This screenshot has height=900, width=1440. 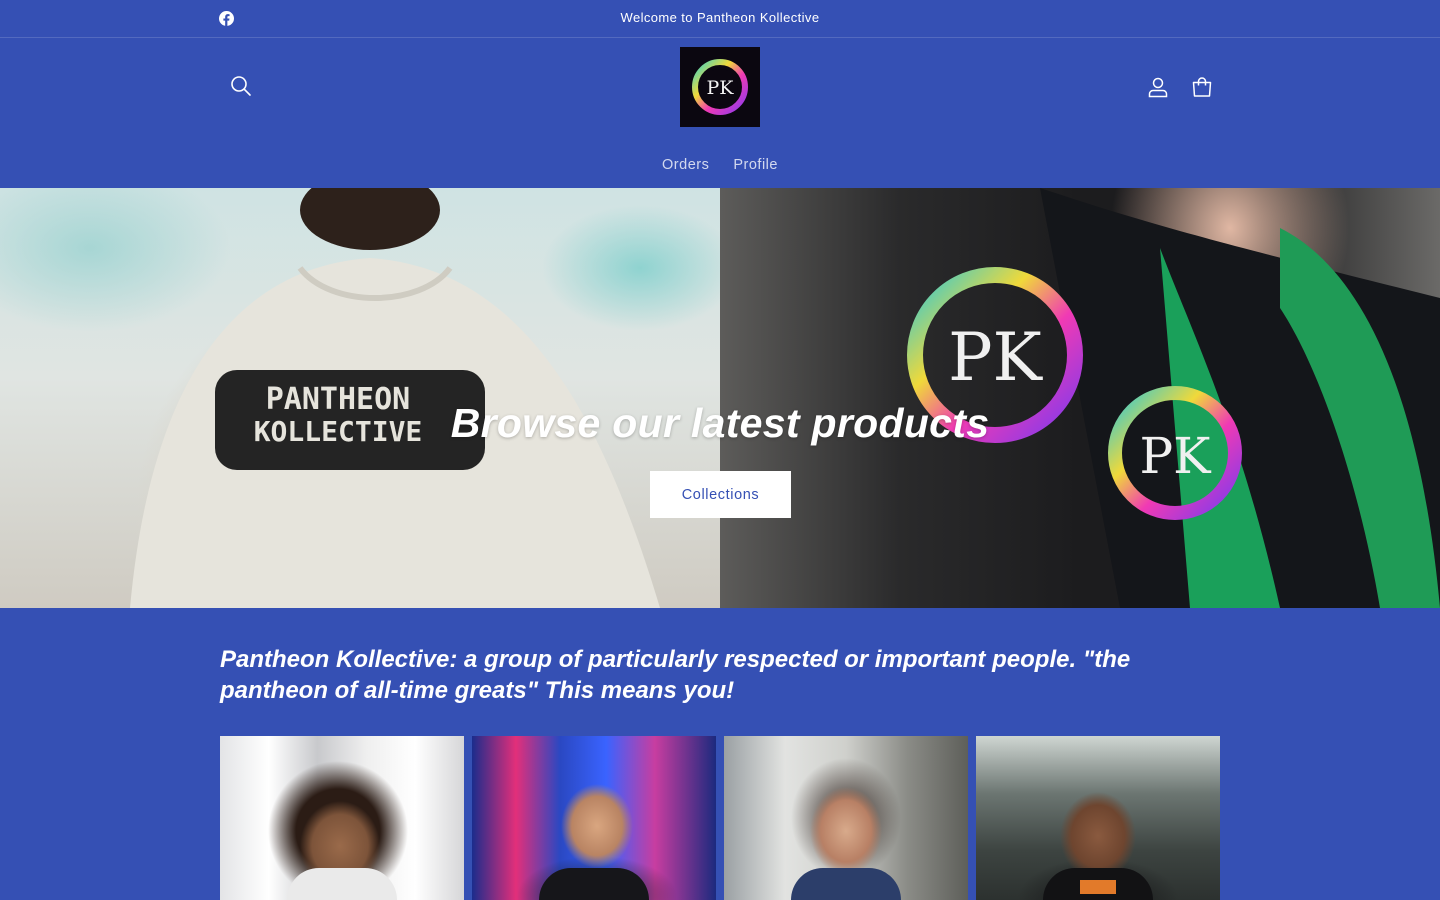 I want to click on announcement-text: Welcome to Pantheon Kollective, so click(x=720, y=17).